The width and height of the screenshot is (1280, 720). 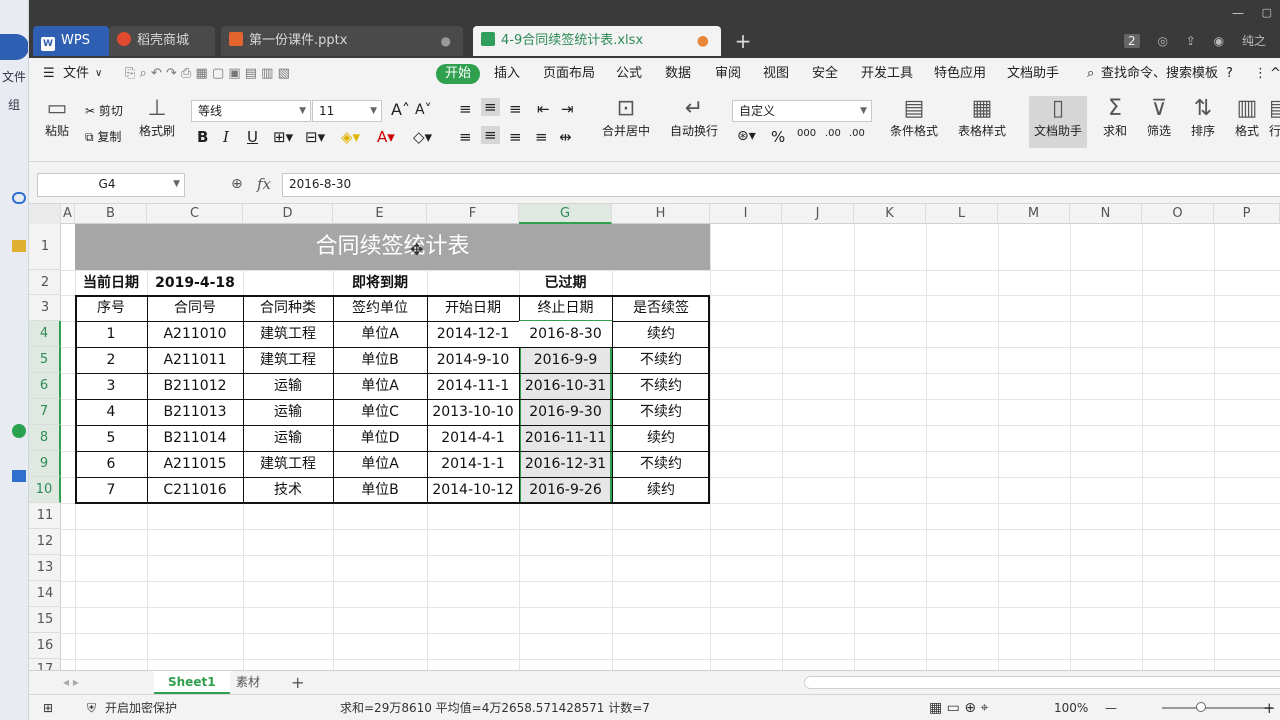 What do you see at coordinates (342, 41) in the screenshot?
I see `tab-pptx-file: 第一份课件.pptx ●` at bounding box center [342, 41].